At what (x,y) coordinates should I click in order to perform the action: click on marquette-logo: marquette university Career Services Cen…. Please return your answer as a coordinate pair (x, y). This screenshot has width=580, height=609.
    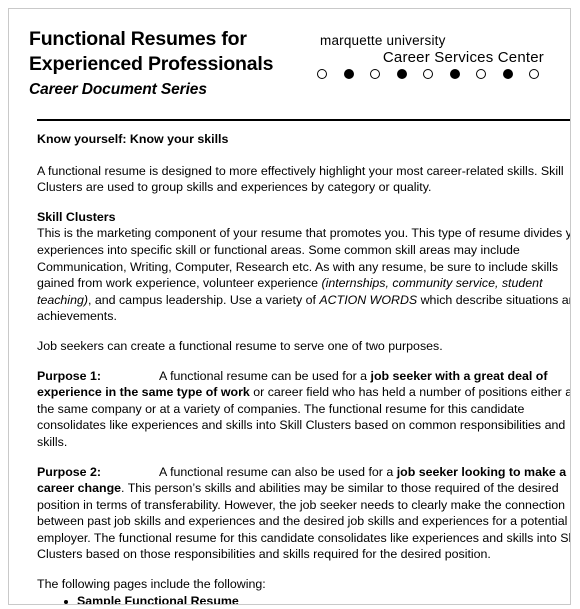
    Looking at the image, I should click on (431, 56).